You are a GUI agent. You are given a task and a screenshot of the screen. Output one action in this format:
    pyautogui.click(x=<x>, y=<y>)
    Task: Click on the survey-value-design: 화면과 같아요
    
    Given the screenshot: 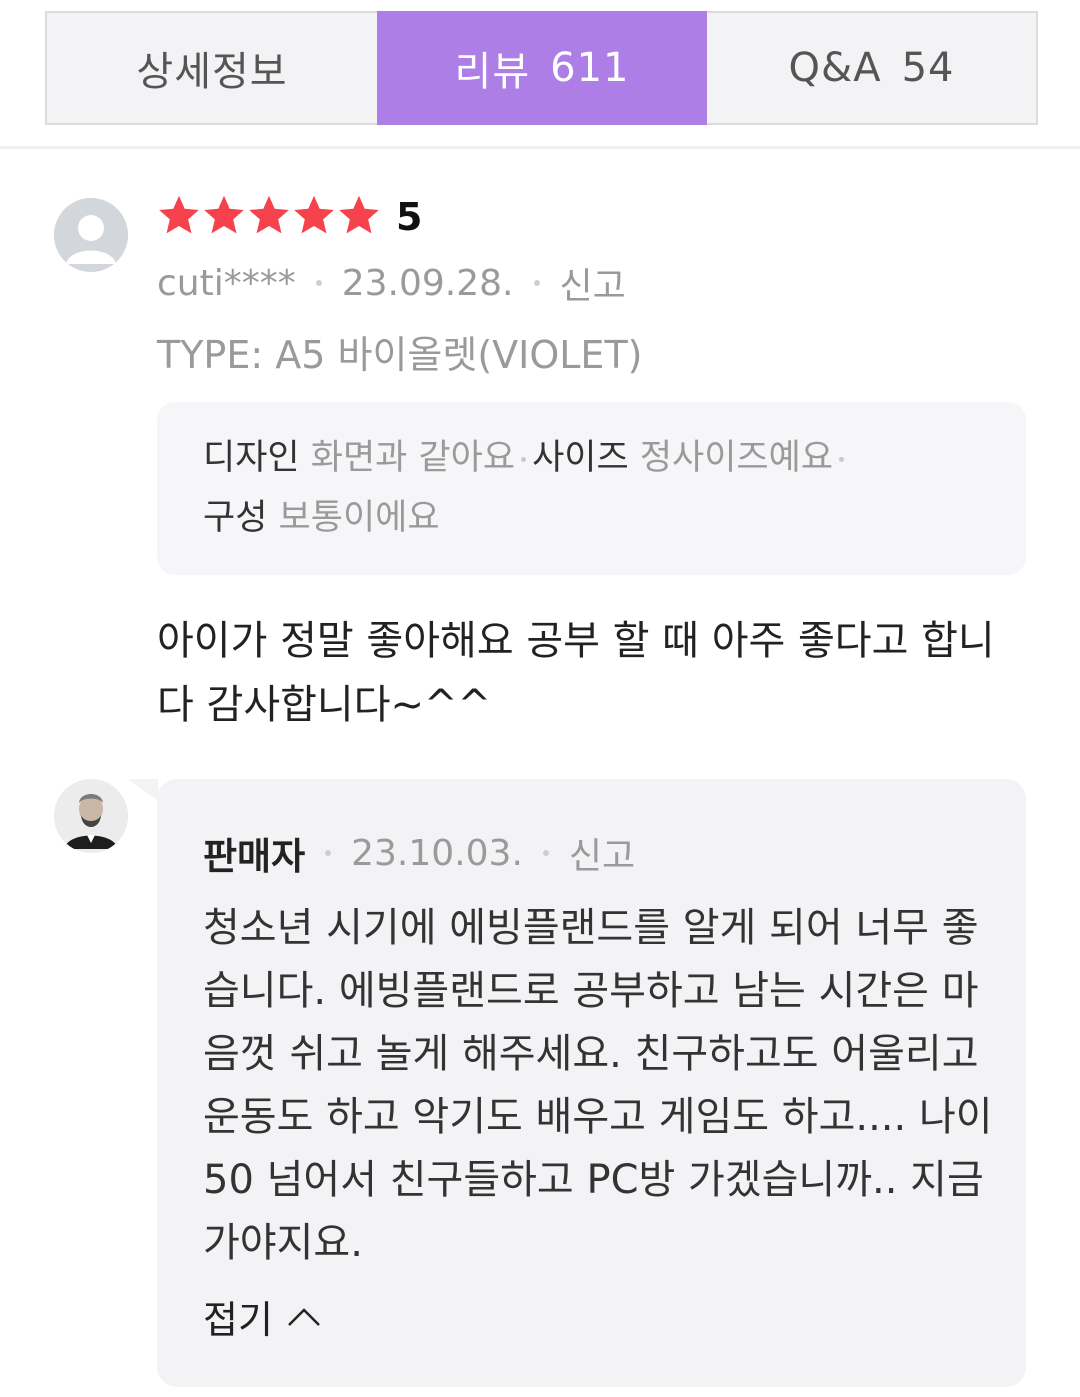 What is the action you would take?
    pyautogui.click(x=413, y=458)
    